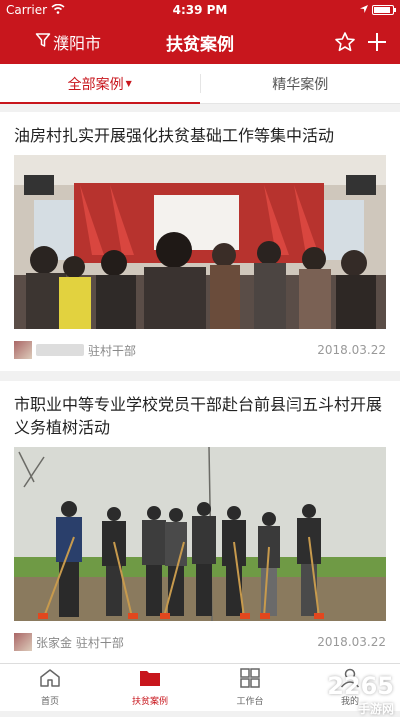 This screenshot has width=400, height=717. Describe the element at coordinates (50, 700) in the screenshot. I see `tabbar-home-label: 首页` at that location.